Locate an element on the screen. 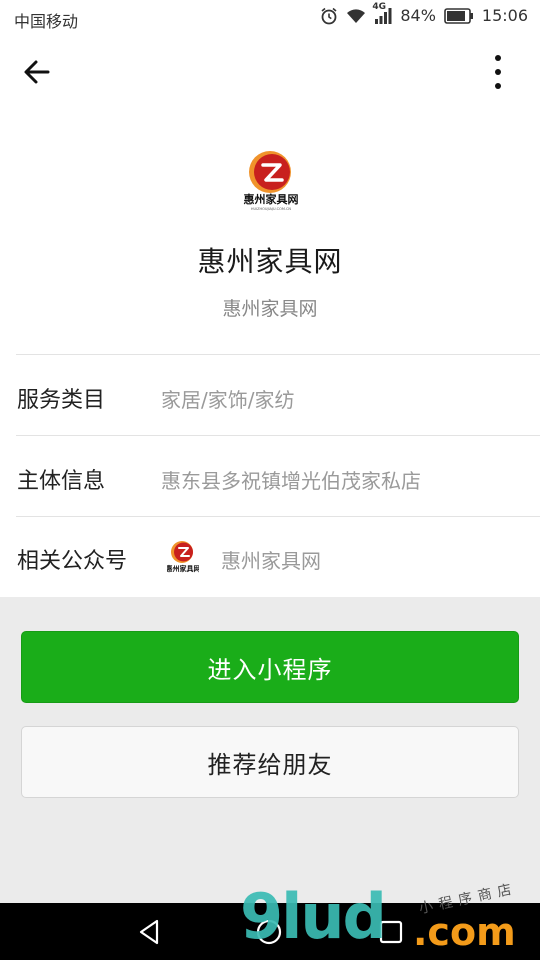  info-row-related-account: 相关公众号 惠州家具网 惠州家具网 is located at coordinates (270, 557).